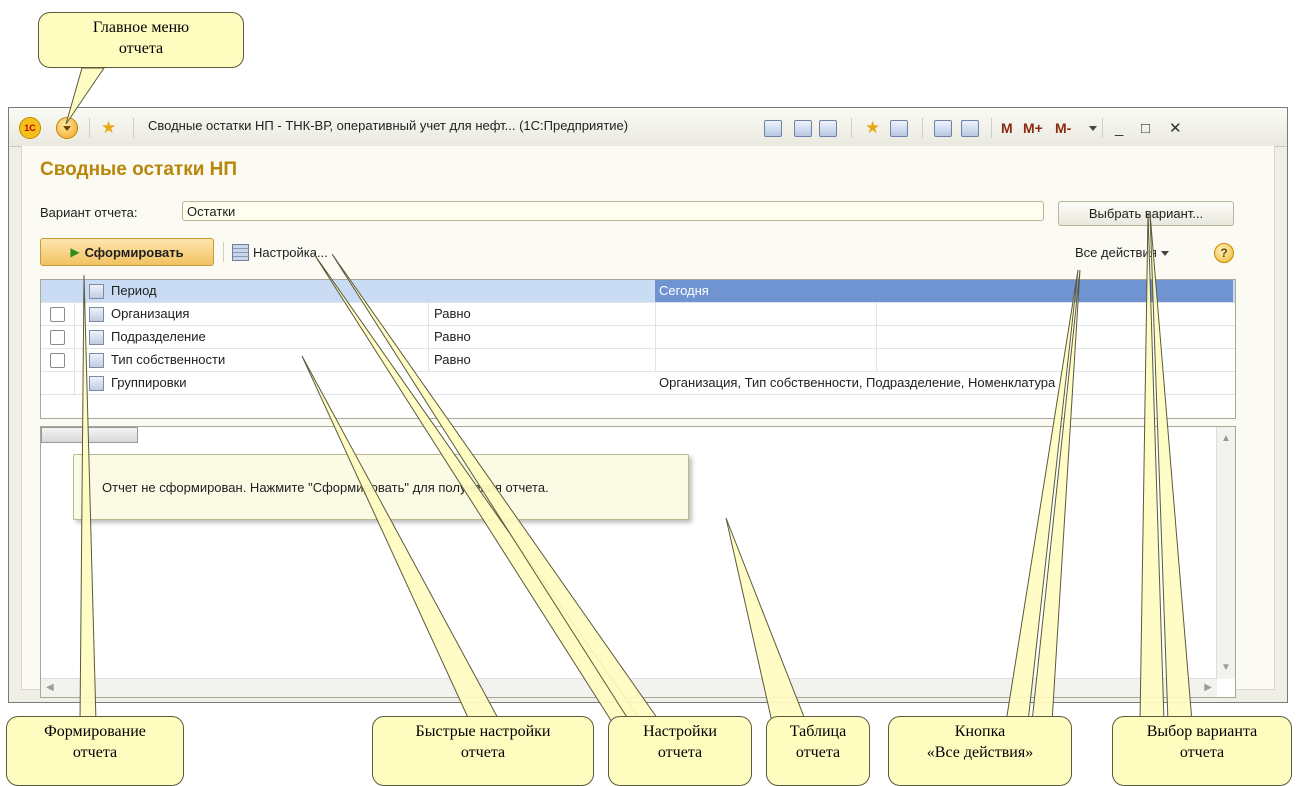 The width and height of the screenshot is (1296, 786). I want to click on callout-quick-settings-line2: отчета, so click(483, 752).